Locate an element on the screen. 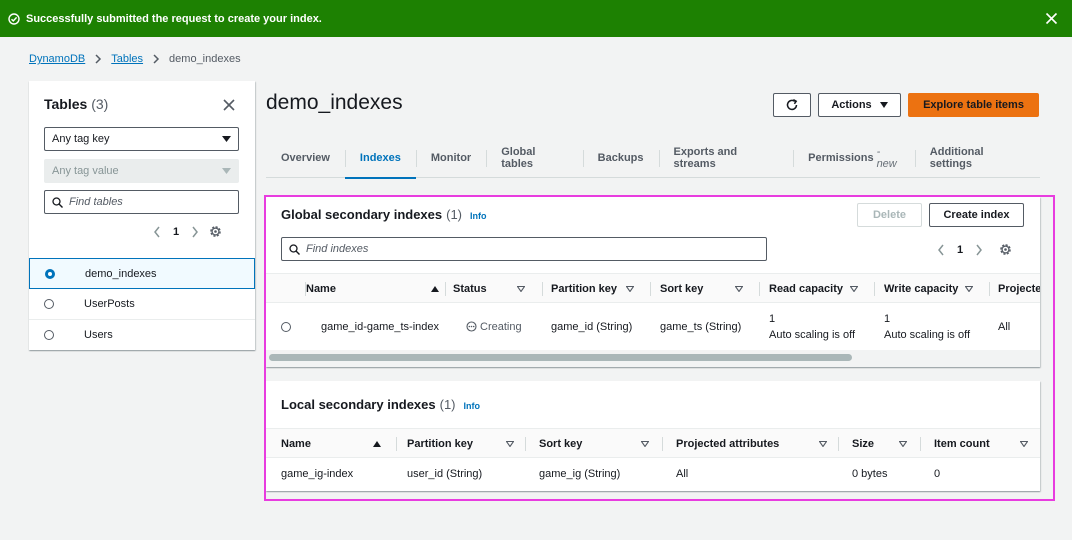  column-projected-attributes: Projected attributes is located at coordinates (746, 443).